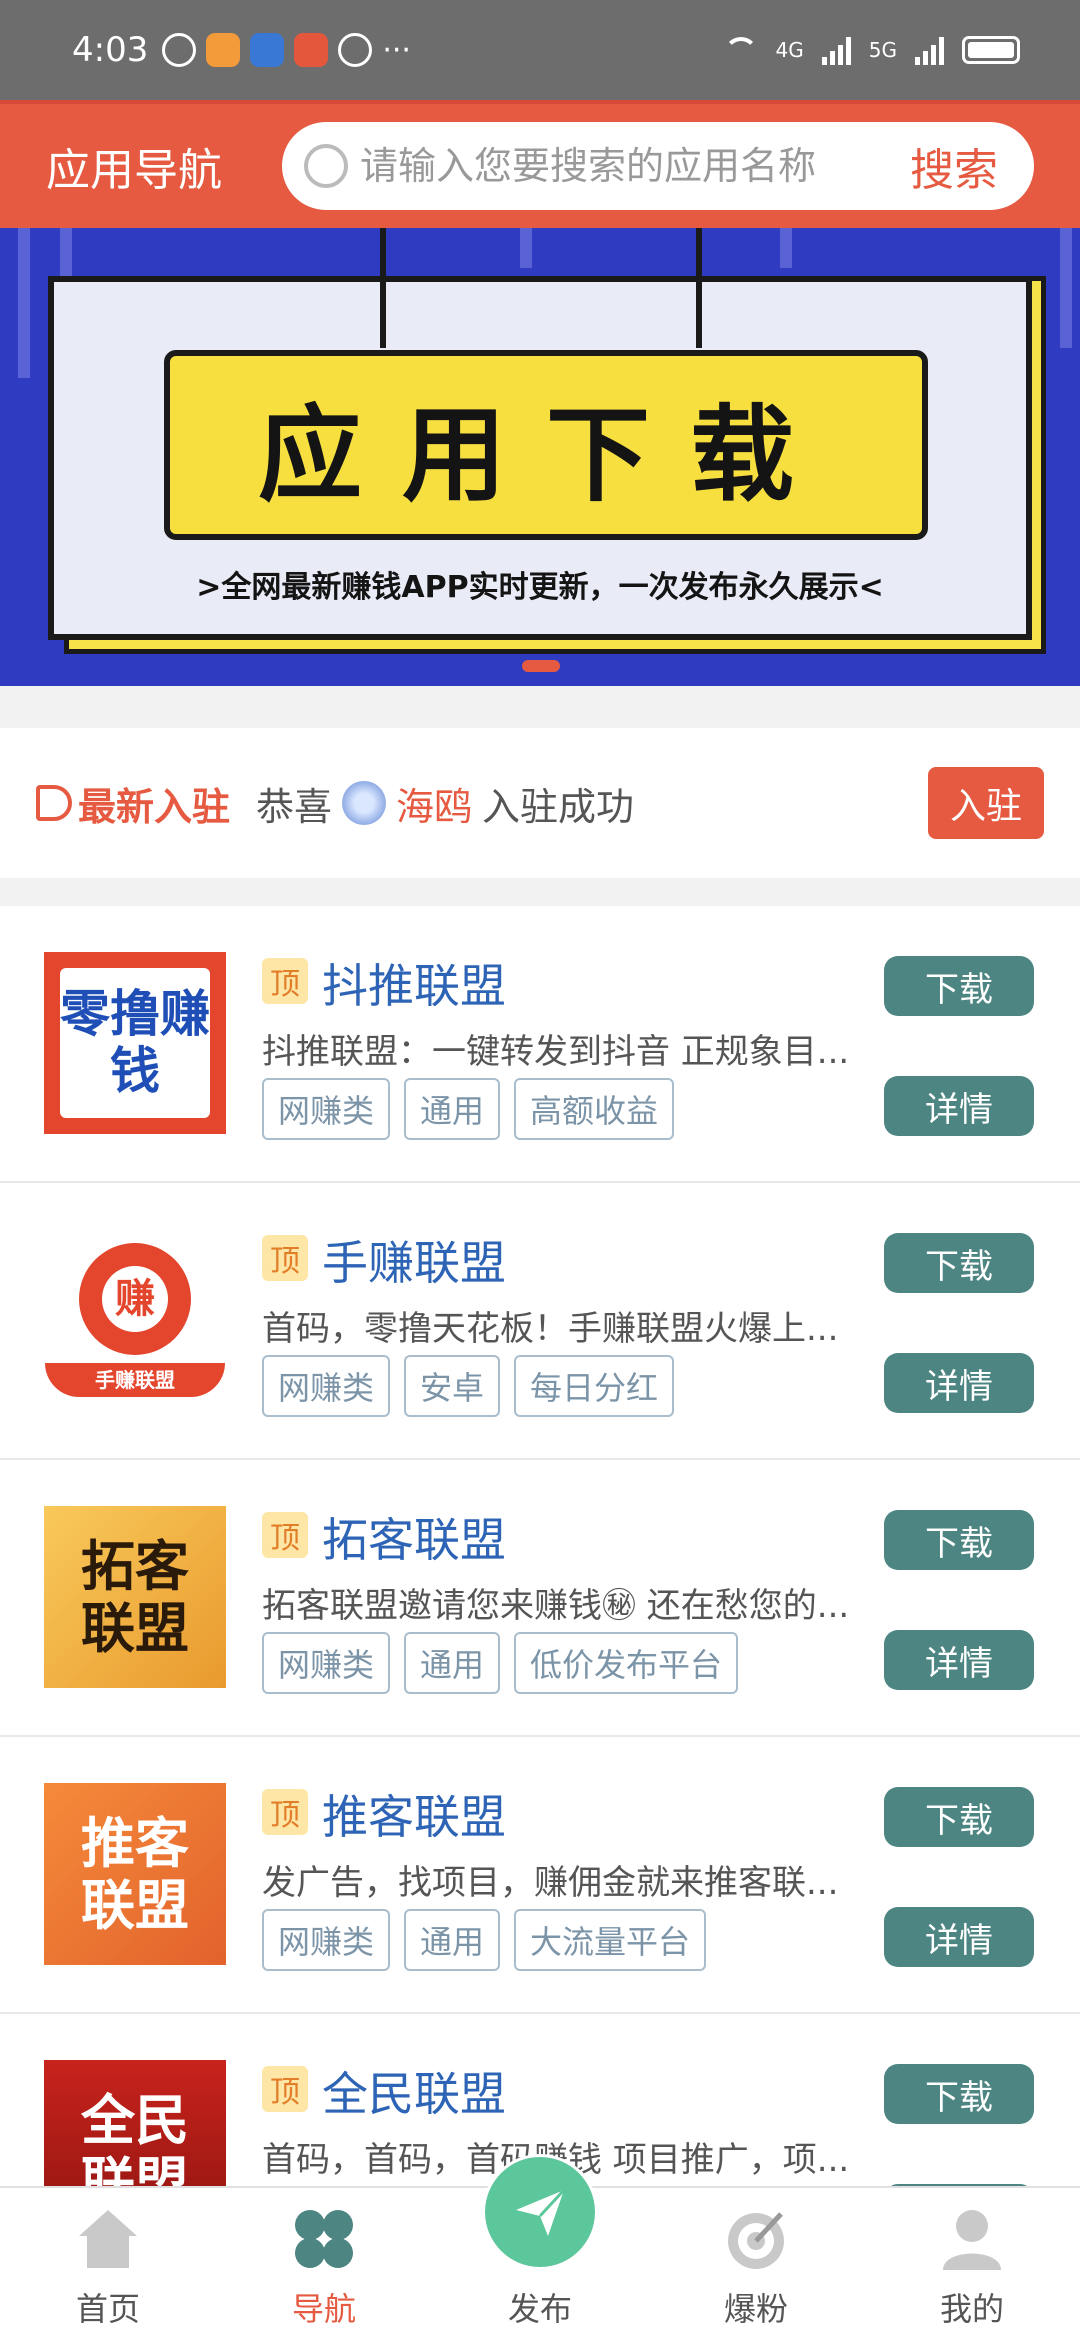 This screenshot has width=1080, height=2340. What do you see at coordinates (396, 50) in the screenshot?
I see `more-notifications-icon: ···` at bounding box center [396, 50].